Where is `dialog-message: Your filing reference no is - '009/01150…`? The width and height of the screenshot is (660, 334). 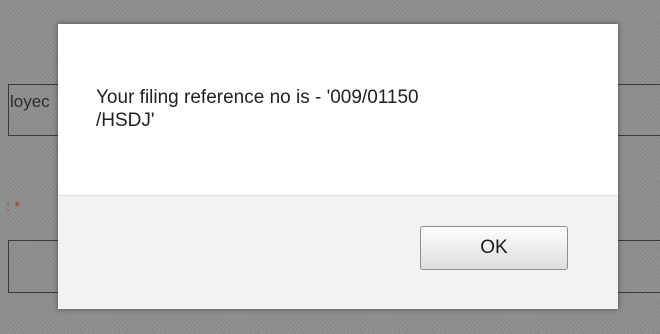 dialog-message: Your filing reference no is - '009/01150… is located at coordinates (331, 109).